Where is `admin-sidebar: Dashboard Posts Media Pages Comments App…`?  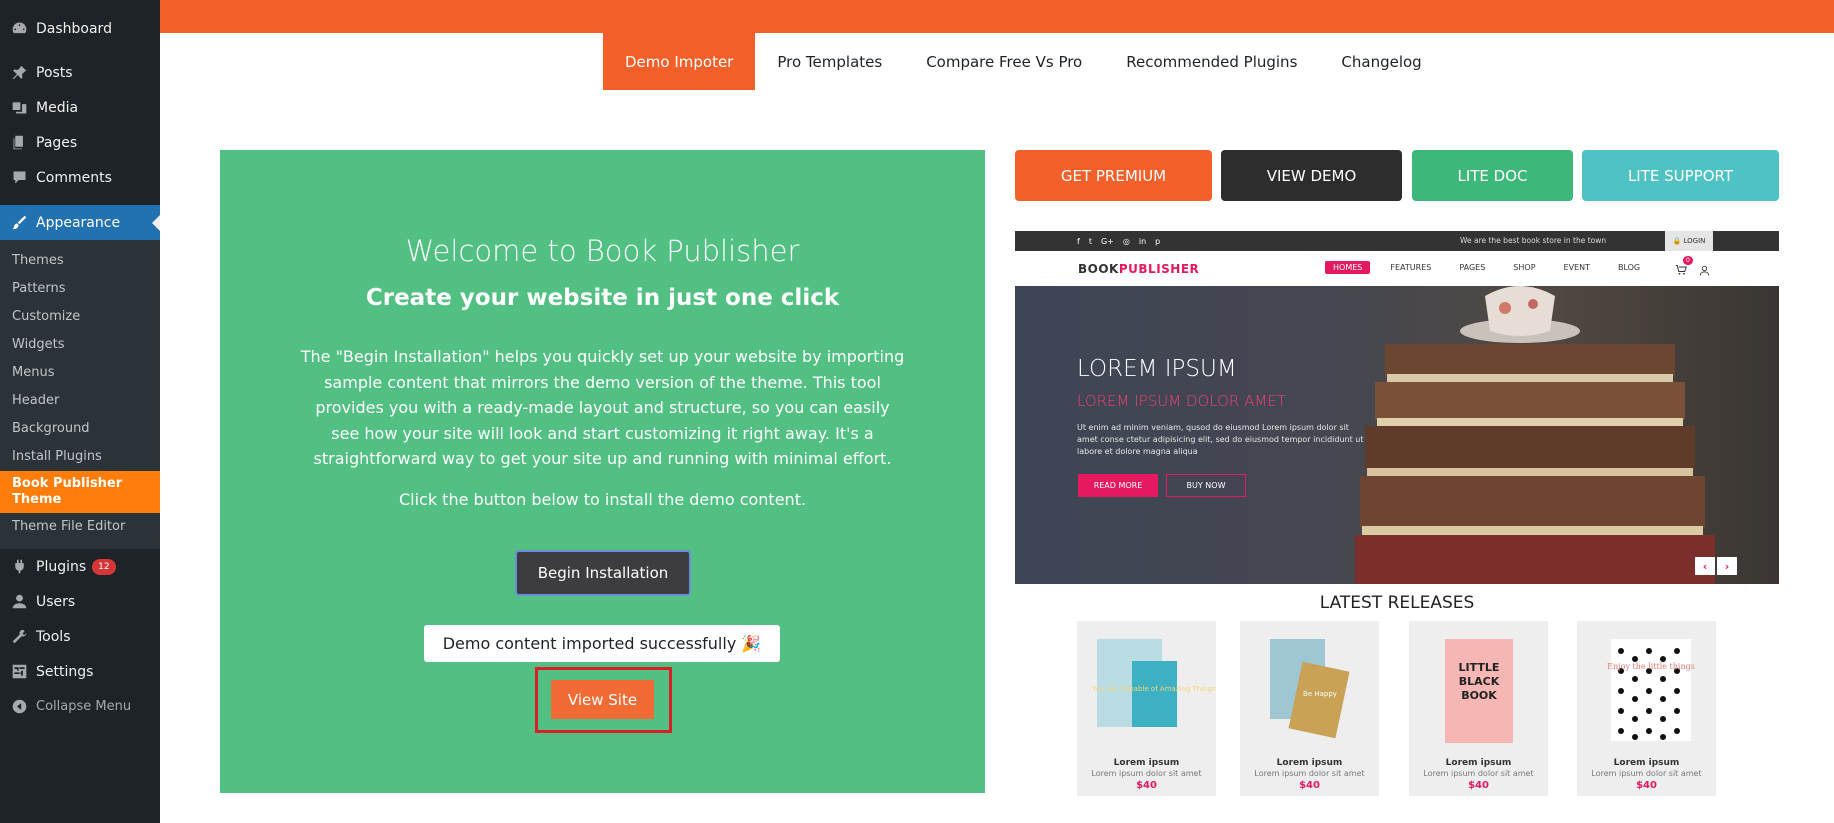 admin-sidebar: Dashboard Posts Media Pages Comments App… is located at coordinates (80, 411).